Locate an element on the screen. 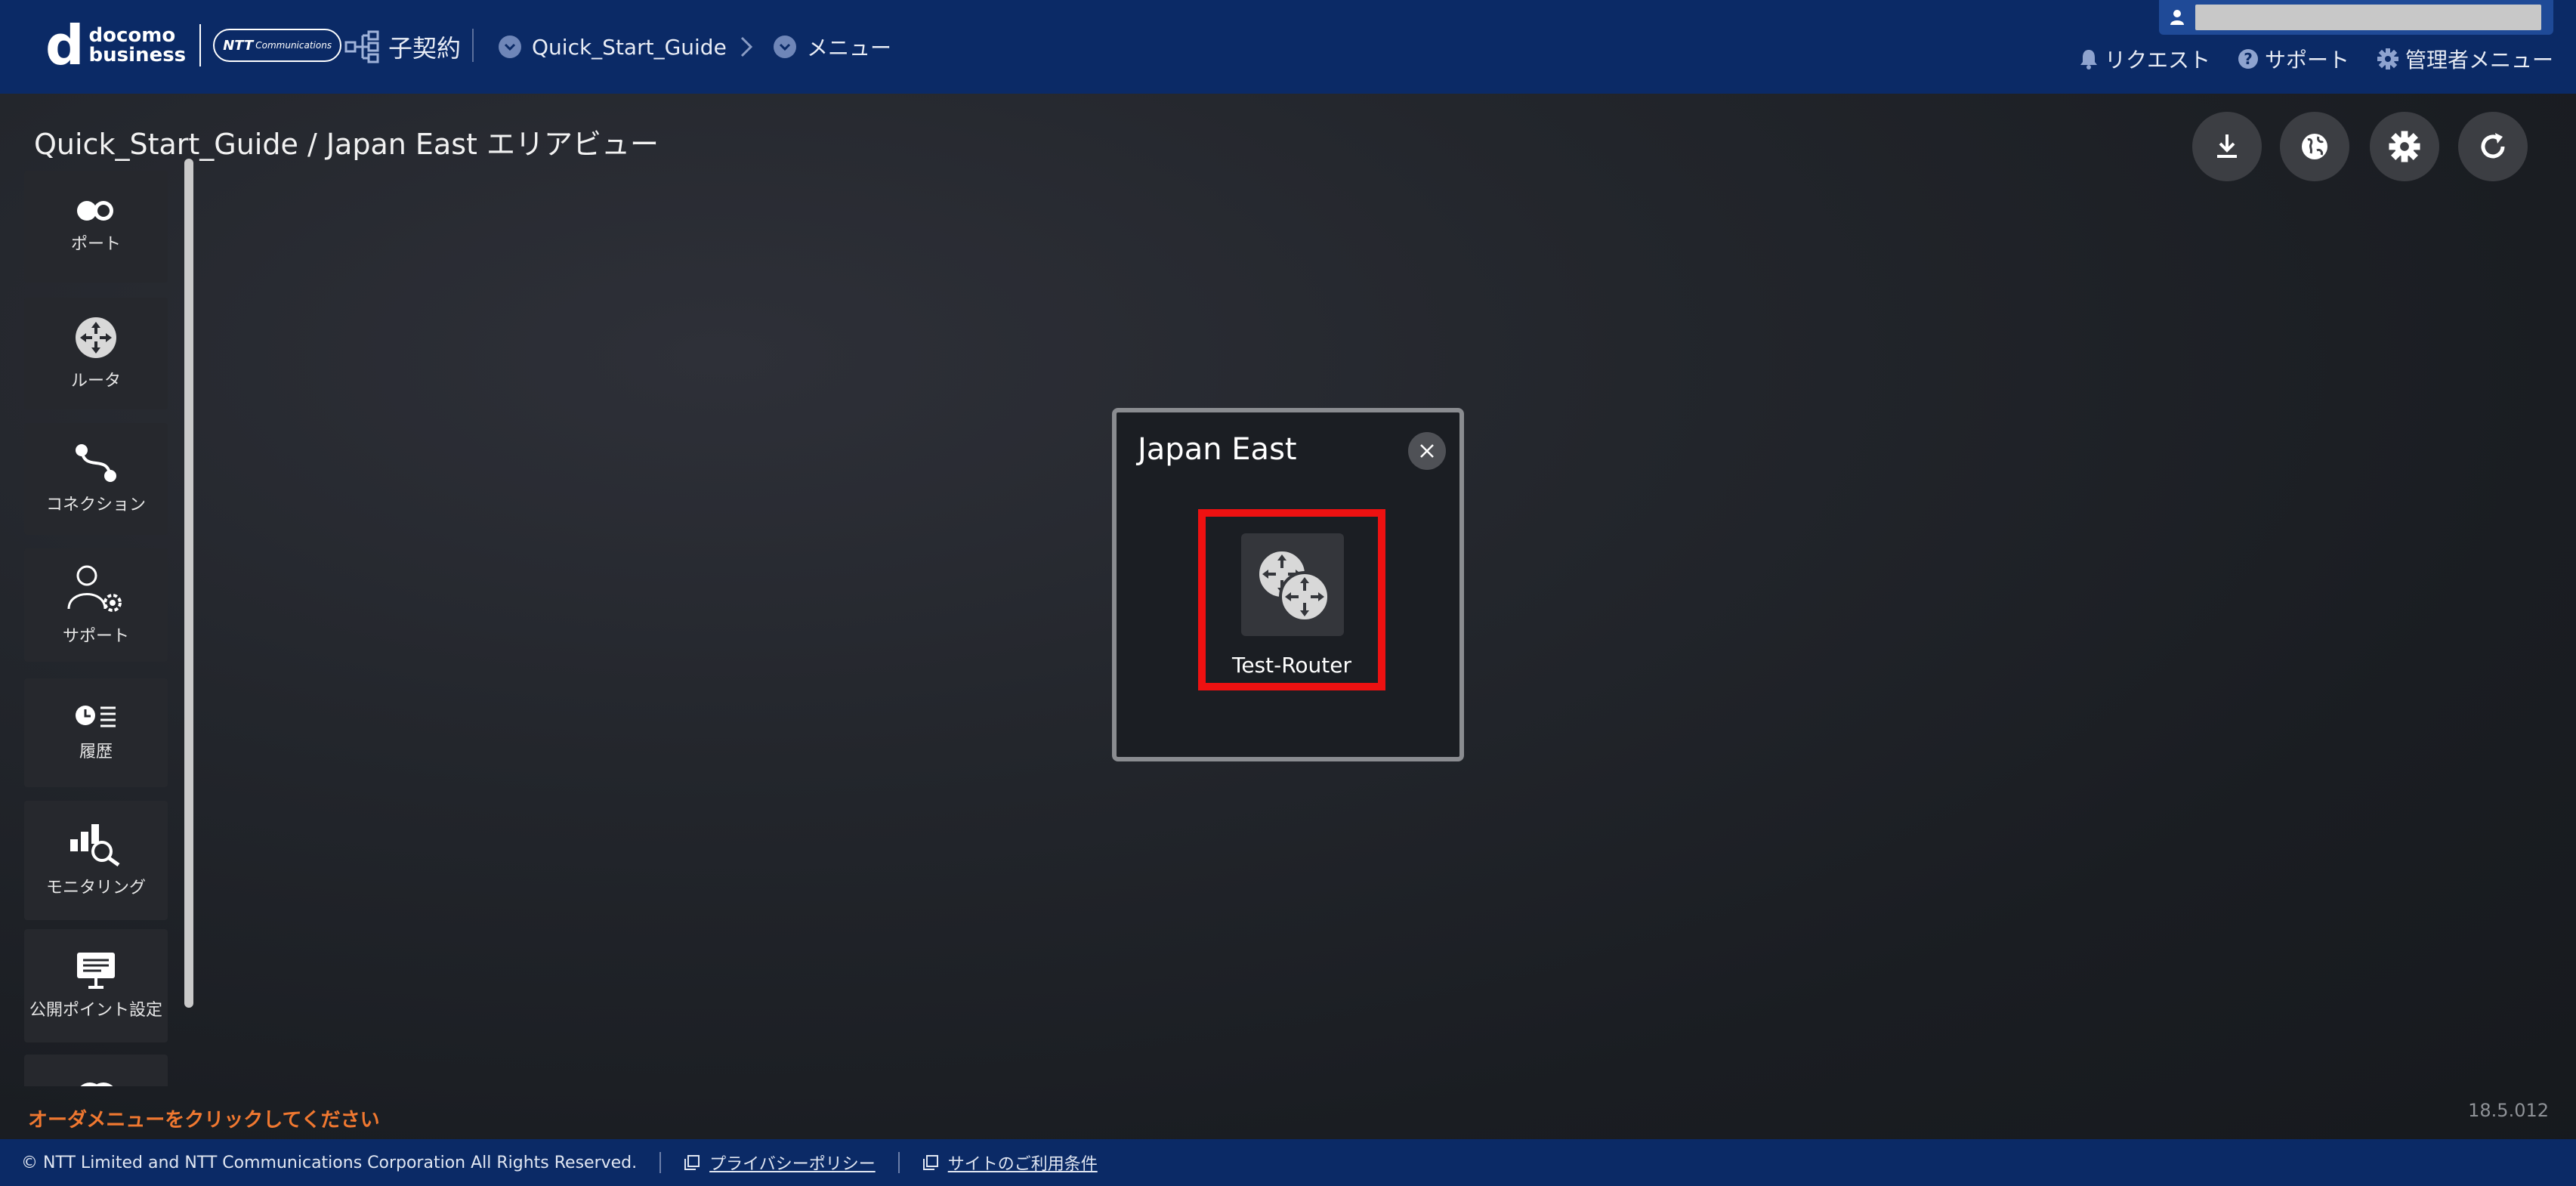 The width and height of the screenshot is (2576, 1186). sidebar-item-support: サポート is located at coordinates (96, 605).